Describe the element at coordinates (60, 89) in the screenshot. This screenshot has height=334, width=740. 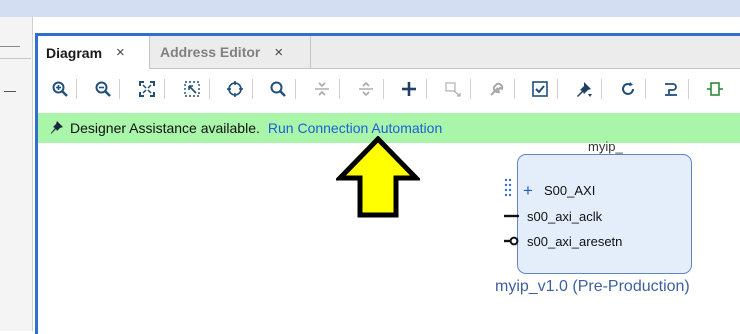
I see `zoom-in-icon` at that location.